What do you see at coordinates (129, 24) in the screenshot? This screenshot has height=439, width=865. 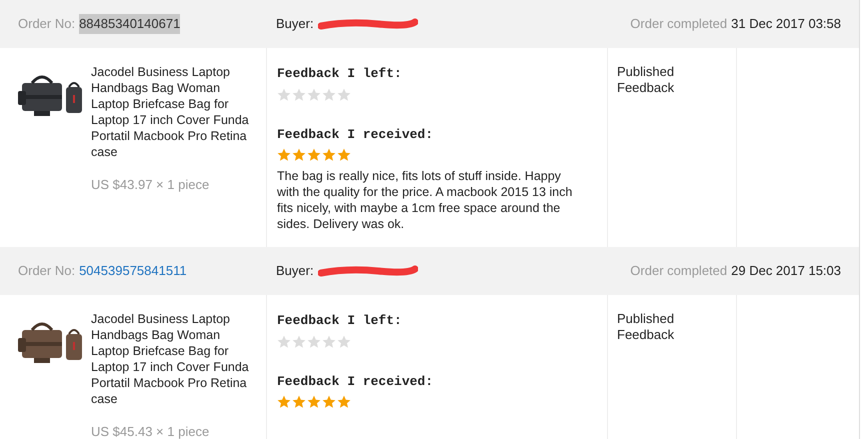 I see `order-number: 88485340140671` at bounding box center [129, 24].